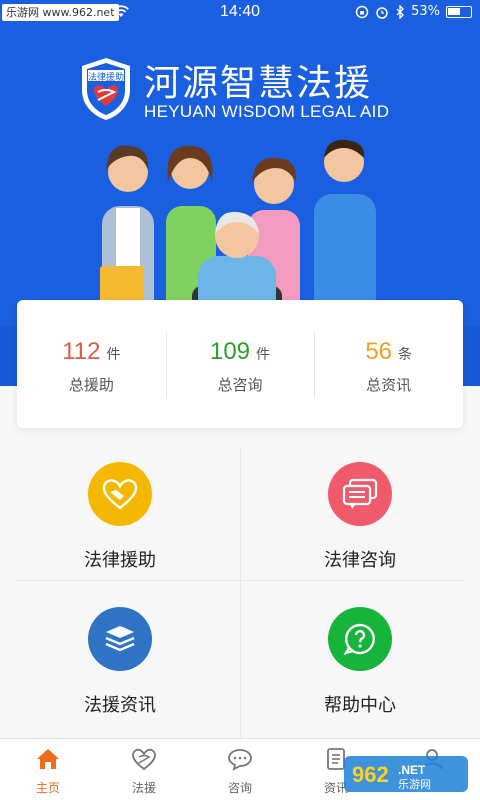 The image size is (480, 800). Describe the element at coordinates (106, 89) in the screenshot. I see `shield-logo-icon` at that location.